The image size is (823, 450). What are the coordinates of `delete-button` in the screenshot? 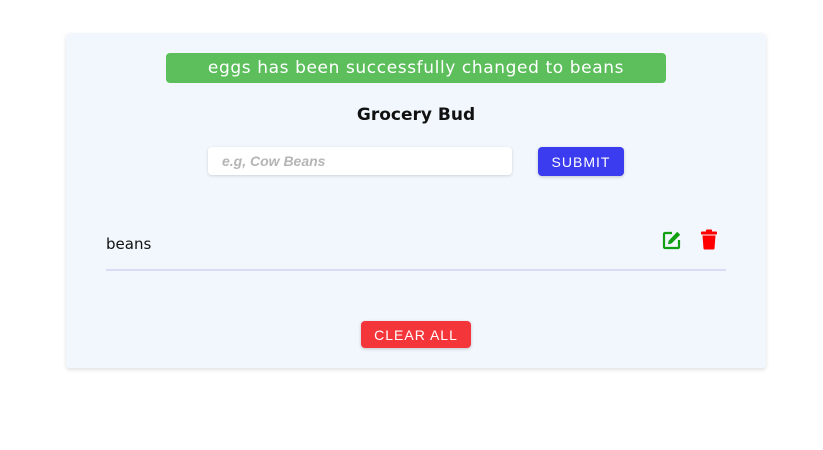 It's located at (709, 240).